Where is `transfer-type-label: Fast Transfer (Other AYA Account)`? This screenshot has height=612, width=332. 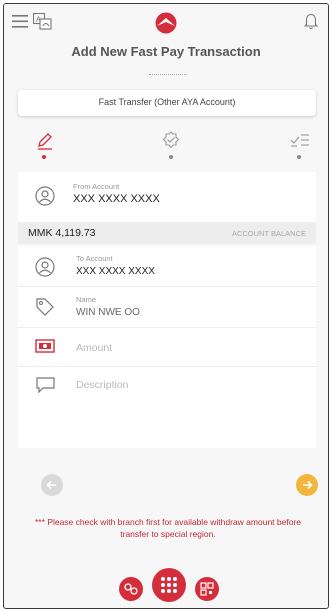 transfer-type-label: Fast Transfer (Other AYA Account) is located at coordinates (167, 102).